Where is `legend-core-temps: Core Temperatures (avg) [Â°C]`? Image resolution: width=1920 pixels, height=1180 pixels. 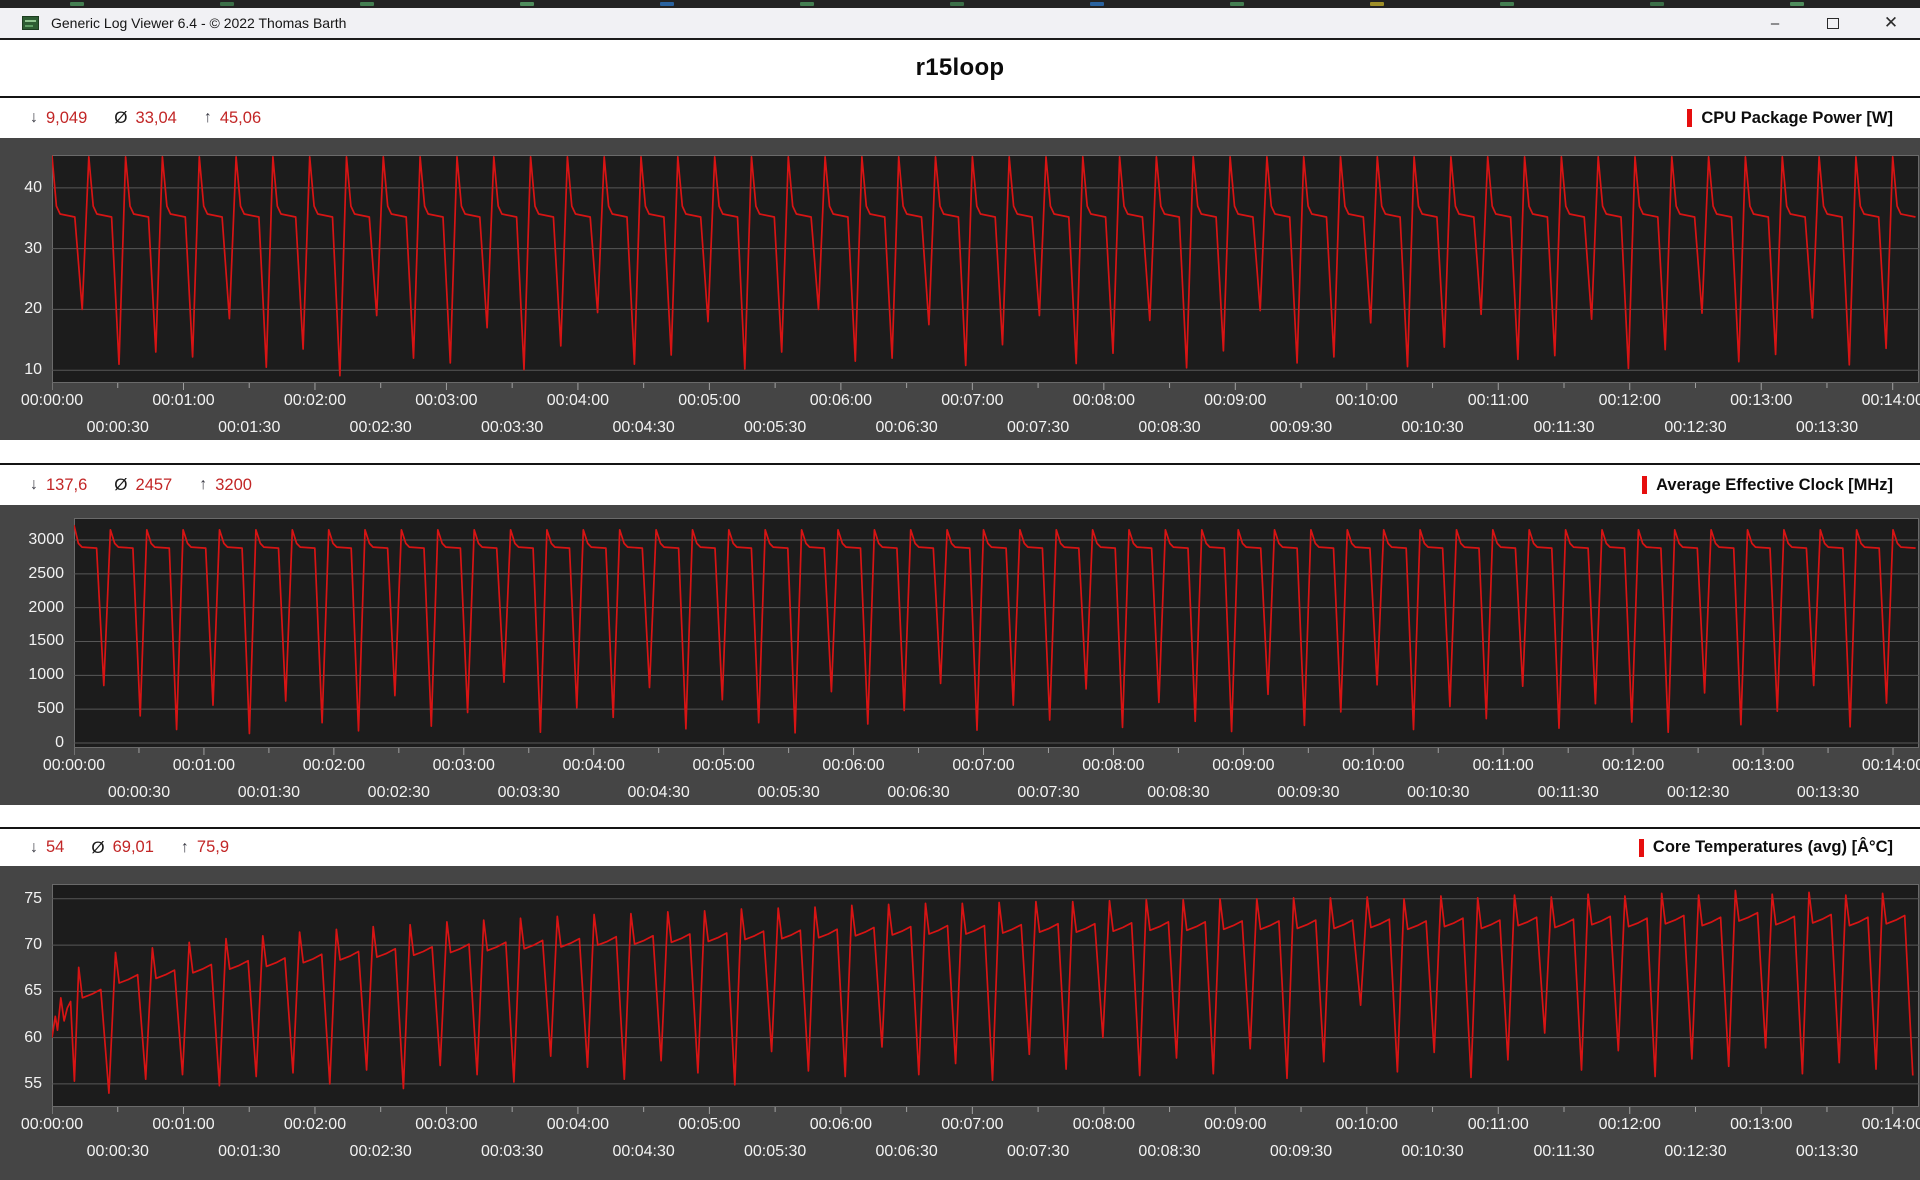
legend-core-temps: Core Temperatures (avg) [Â°C] is located at coordinates (1765, 847).